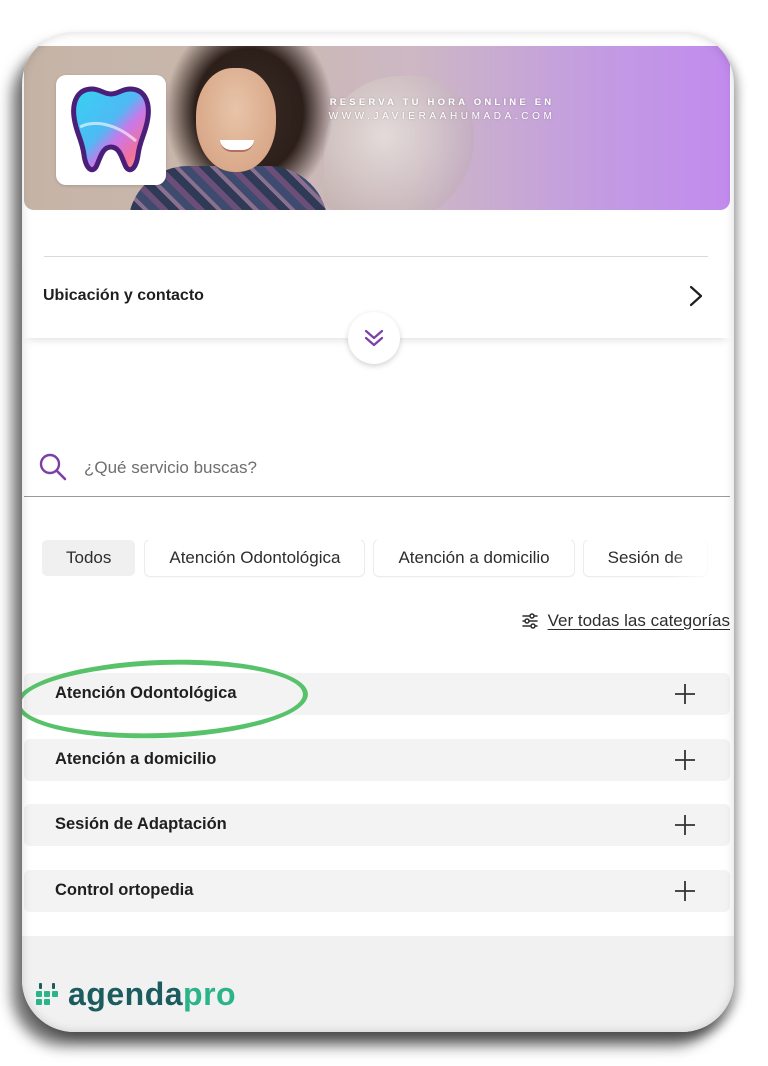 The image size is (768, 1066). What do you see at coordinates (474, 558) in the screenshot?
I see `chip-atencion-a-domicilio: Atención a domicilio` at bounding box center [474, 558].